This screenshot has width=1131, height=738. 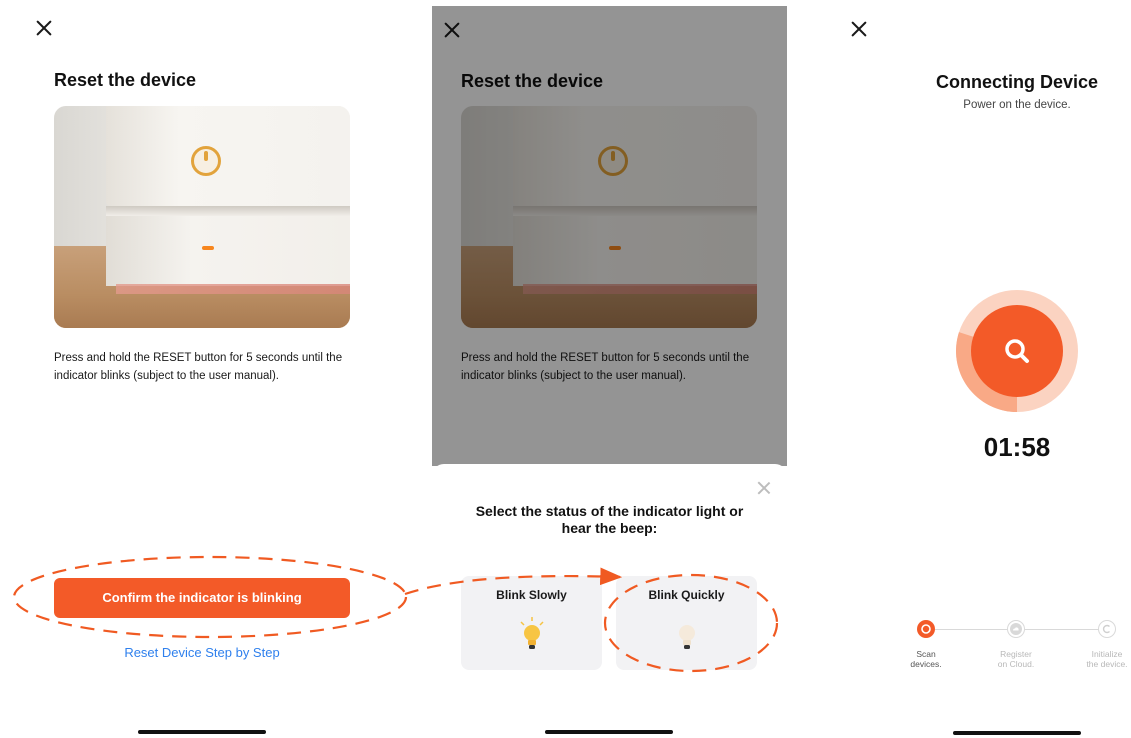 I want to click on scan-progress-ring, so click(x=1017, y=351).